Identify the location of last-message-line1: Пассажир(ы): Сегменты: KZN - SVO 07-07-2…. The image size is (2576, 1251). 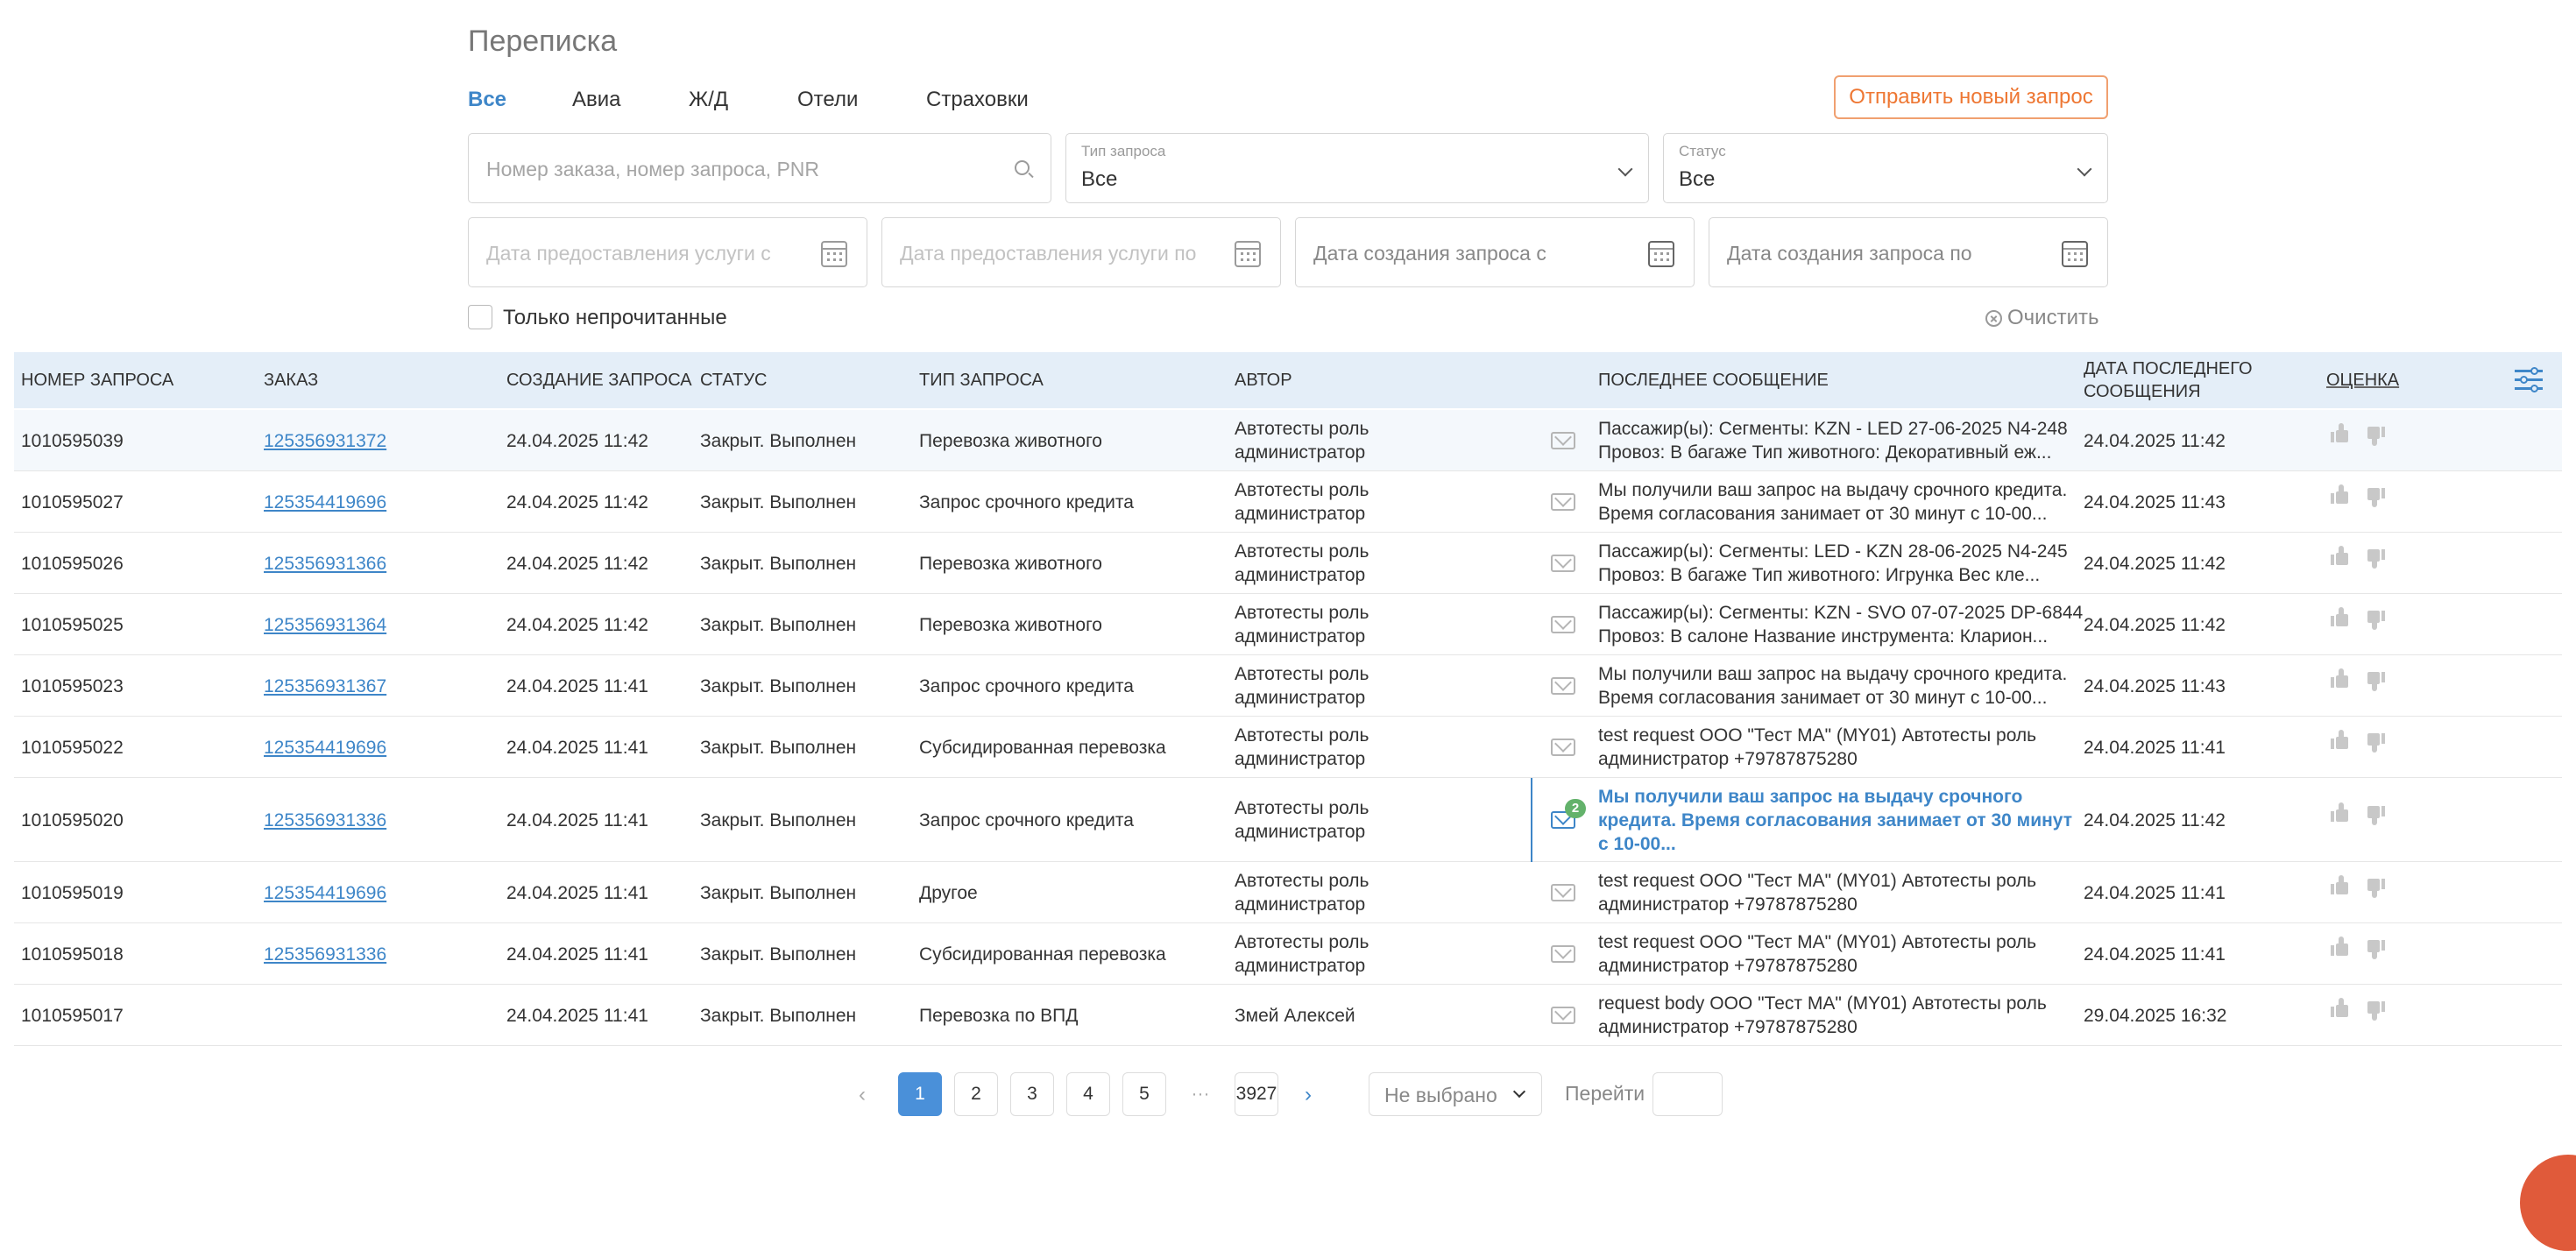
(1840, 613).